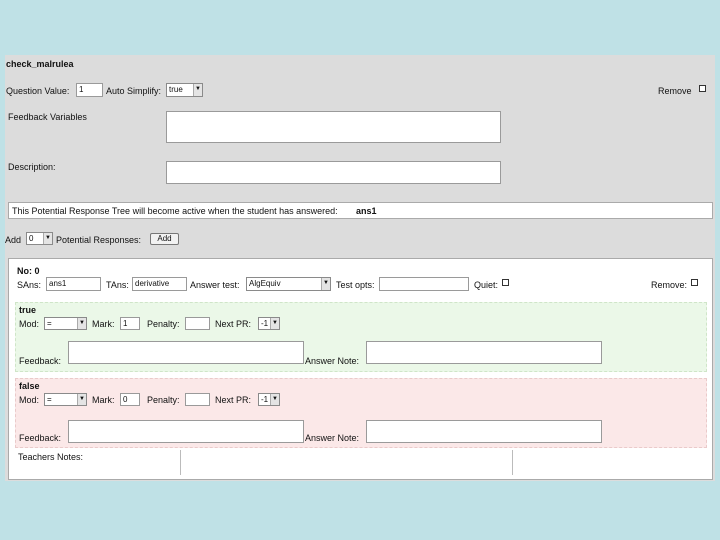  I want to click on false-feedback-input, so click(186, 431).